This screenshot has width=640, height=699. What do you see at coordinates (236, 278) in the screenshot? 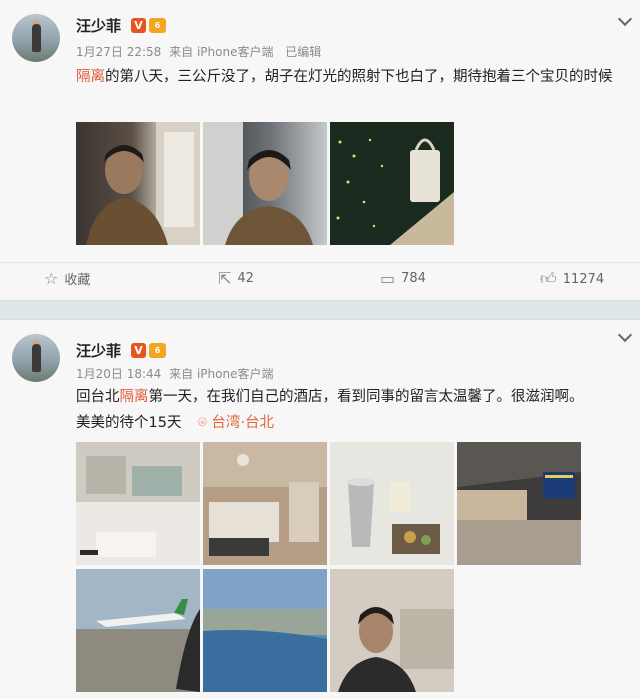
I see `repost-button: ⇱ 42` at bounding box center [236, 278].